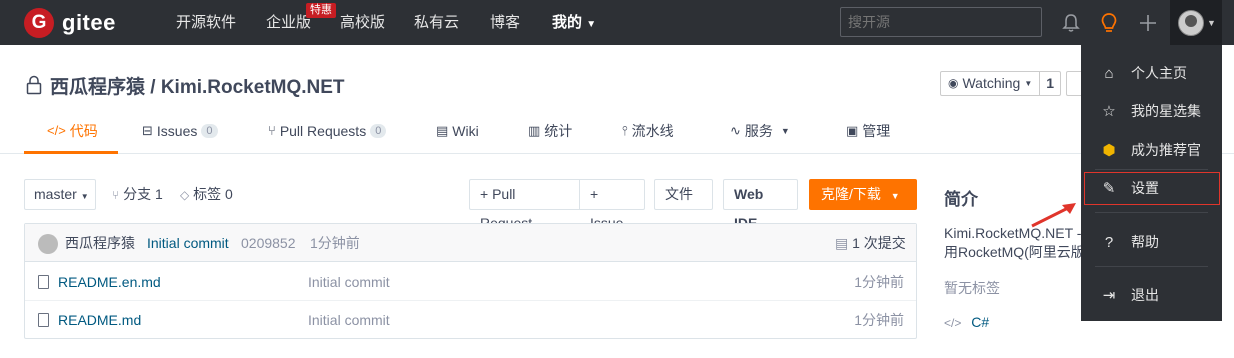 The image size is (1234, 358). What do you see at coordinates (109, 282) in the screenshot?
I see `file-name: README.en.md` at bounding box center [109, 282].